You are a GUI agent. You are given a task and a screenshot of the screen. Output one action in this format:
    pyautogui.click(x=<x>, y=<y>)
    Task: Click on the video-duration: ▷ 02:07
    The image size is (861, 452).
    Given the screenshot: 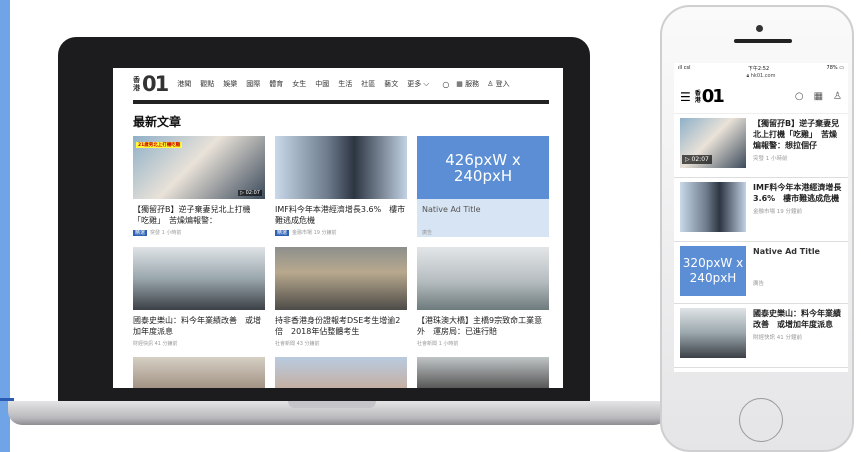 What is the action you would take?
    pyautogui.click(x=697, y=159)
    